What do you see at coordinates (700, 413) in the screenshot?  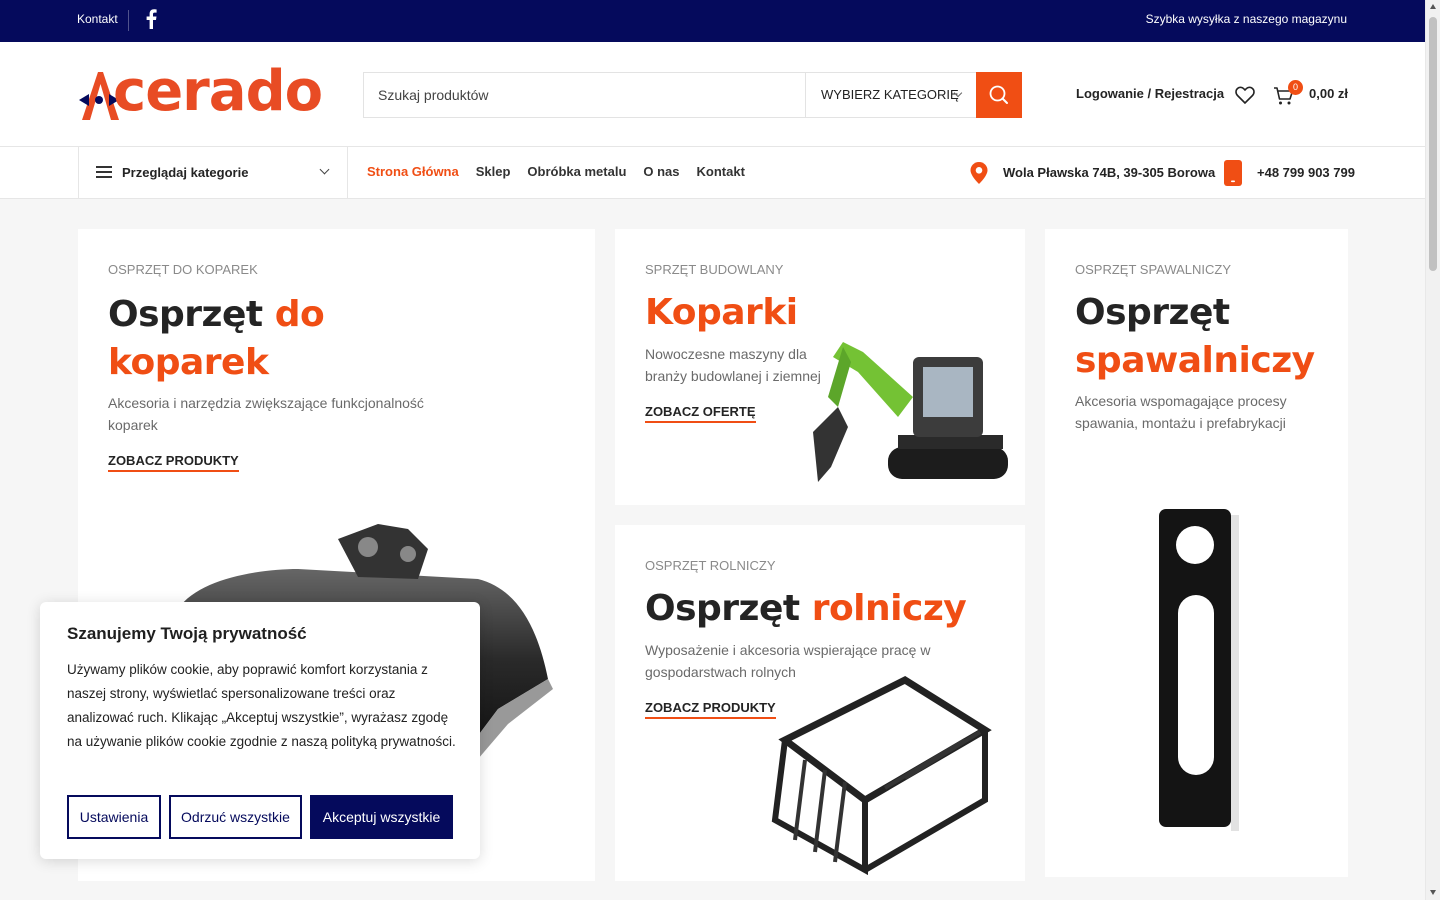 I see `card-cta-link: ZOBACZ OFERTĘ` at bounding box center [700, 413].